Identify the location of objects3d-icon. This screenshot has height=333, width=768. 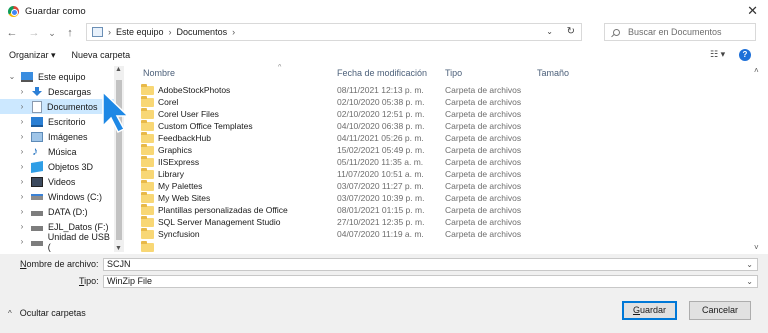
(37, 166).